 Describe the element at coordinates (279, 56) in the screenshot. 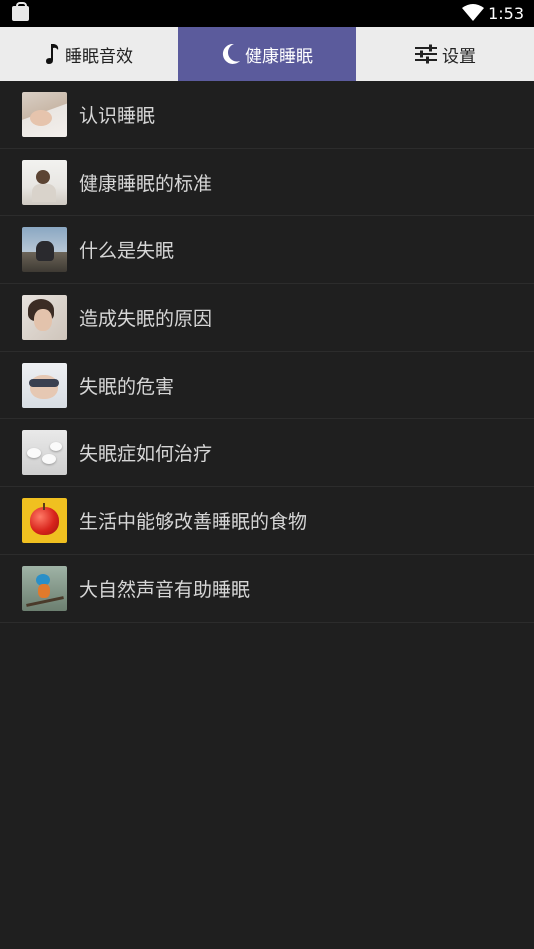

I see `tab-label: 健康睡眠` at that location.